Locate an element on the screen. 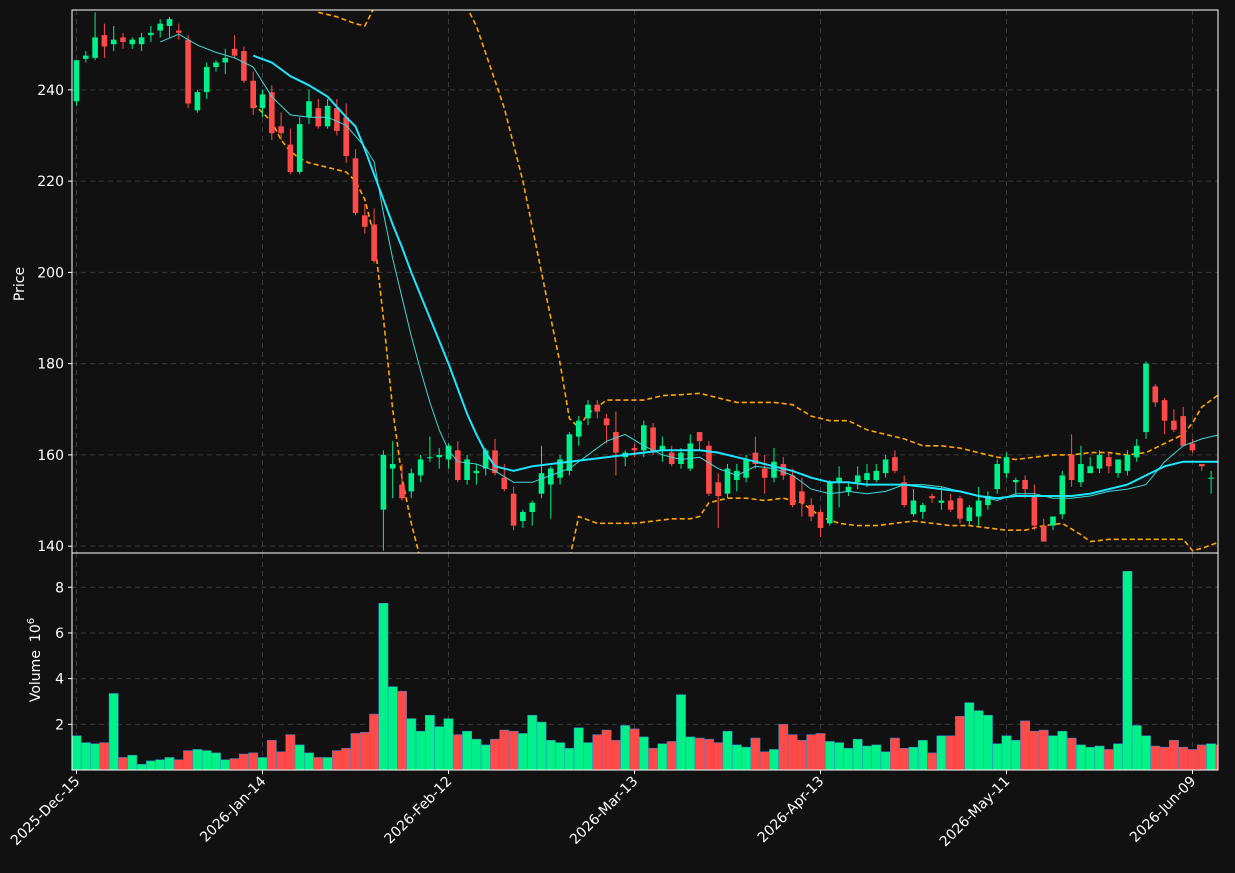  volume-tick-label: 8 is located at coordinates (59, 588).